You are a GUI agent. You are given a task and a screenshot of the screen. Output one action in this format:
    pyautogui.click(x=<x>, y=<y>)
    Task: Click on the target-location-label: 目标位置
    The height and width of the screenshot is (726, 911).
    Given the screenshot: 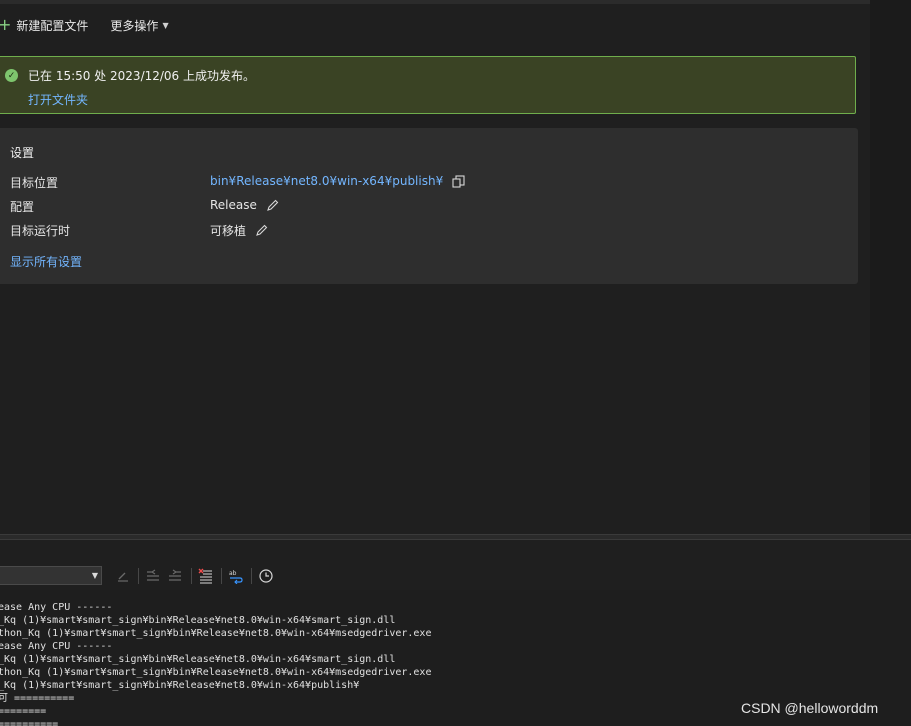 What is the action you would take?
    pyautogui.click(x=34, y=183)
    